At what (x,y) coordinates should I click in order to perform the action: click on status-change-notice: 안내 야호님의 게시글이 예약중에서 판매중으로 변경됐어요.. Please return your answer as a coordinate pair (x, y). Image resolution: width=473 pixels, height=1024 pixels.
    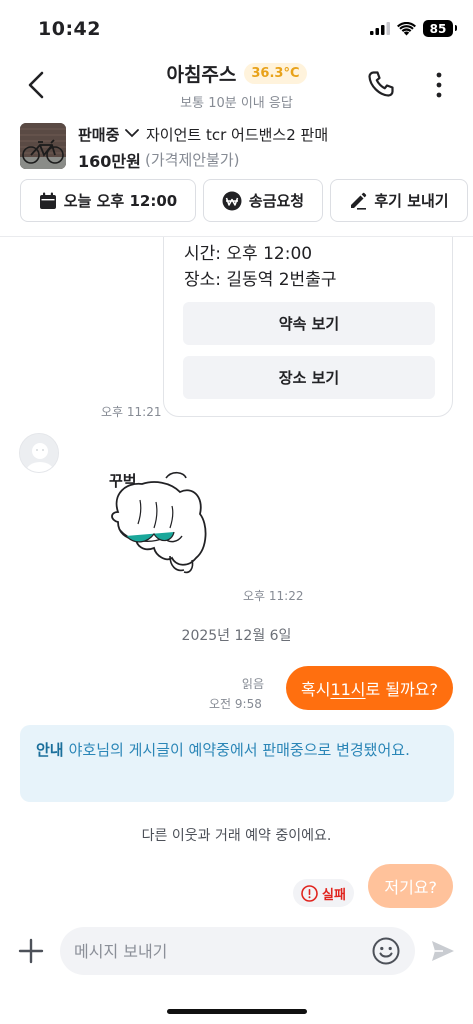
    Looking at the image, I should click on (237, 763).